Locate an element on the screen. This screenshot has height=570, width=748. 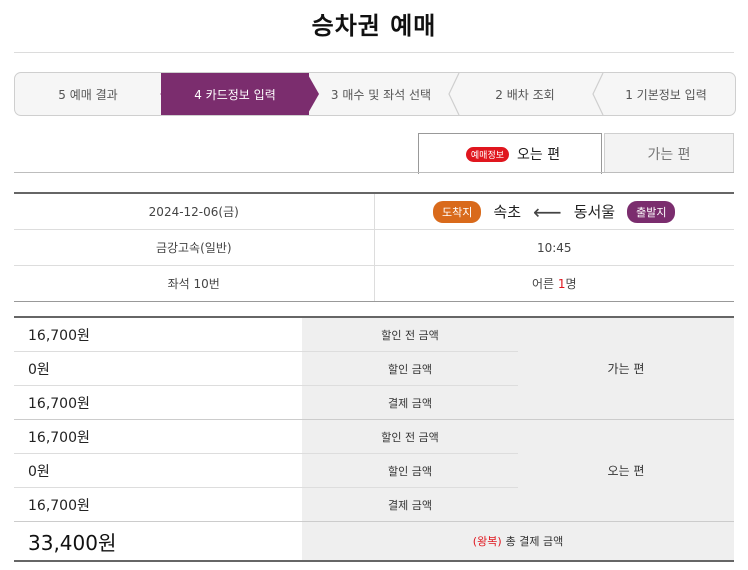
bus-company: 금강고속(일반) is located at coordinates (193, 248).